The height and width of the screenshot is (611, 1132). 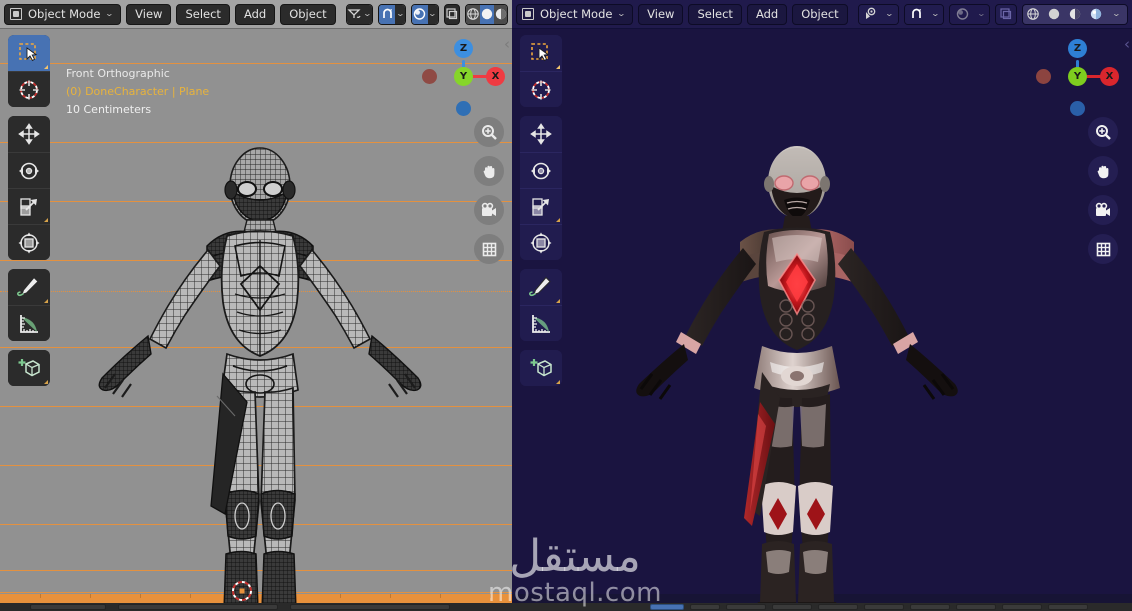 I want to click on right-menu-object: Object, so click(x=820, y=14).